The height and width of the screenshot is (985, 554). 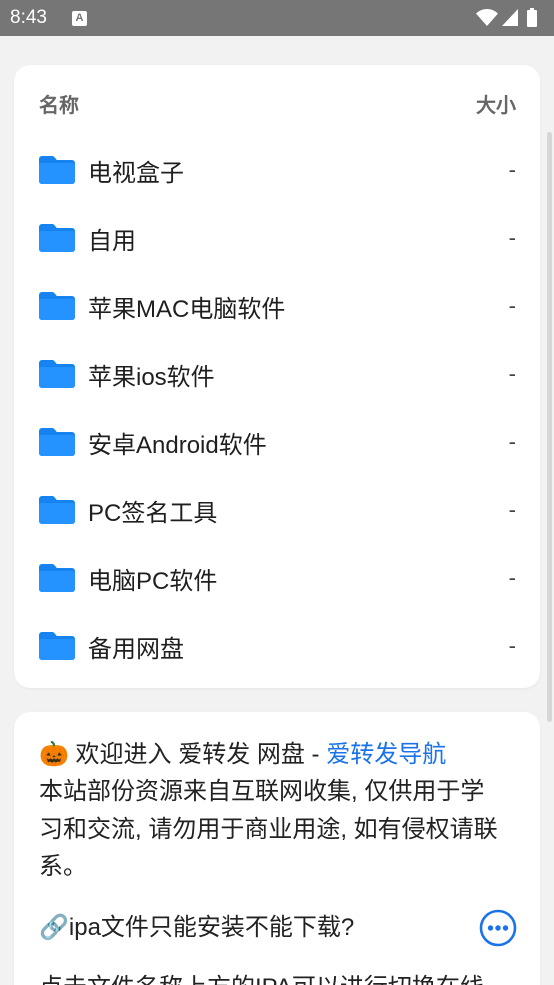 I want to click on file-row: 电视盒子 -, so click(x=277, y=170).